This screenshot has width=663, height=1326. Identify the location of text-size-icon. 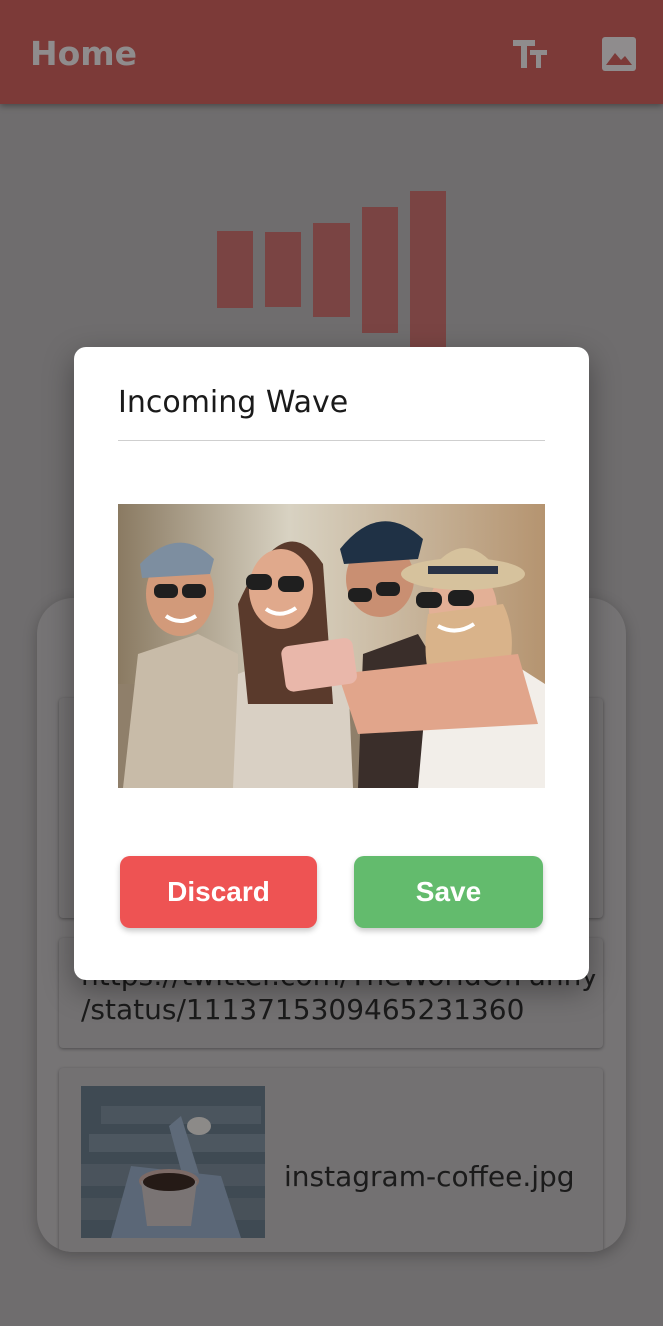
(530, 54).